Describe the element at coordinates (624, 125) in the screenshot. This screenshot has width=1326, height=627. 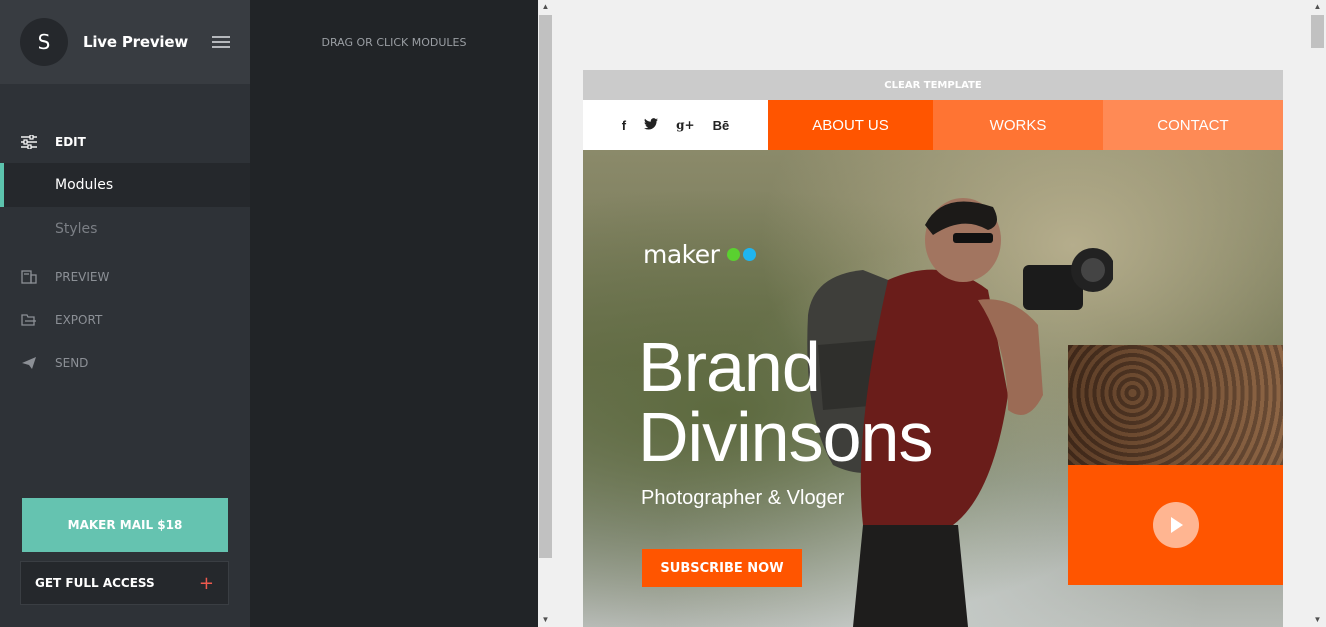
I see `facebook-icon: f` at that location.